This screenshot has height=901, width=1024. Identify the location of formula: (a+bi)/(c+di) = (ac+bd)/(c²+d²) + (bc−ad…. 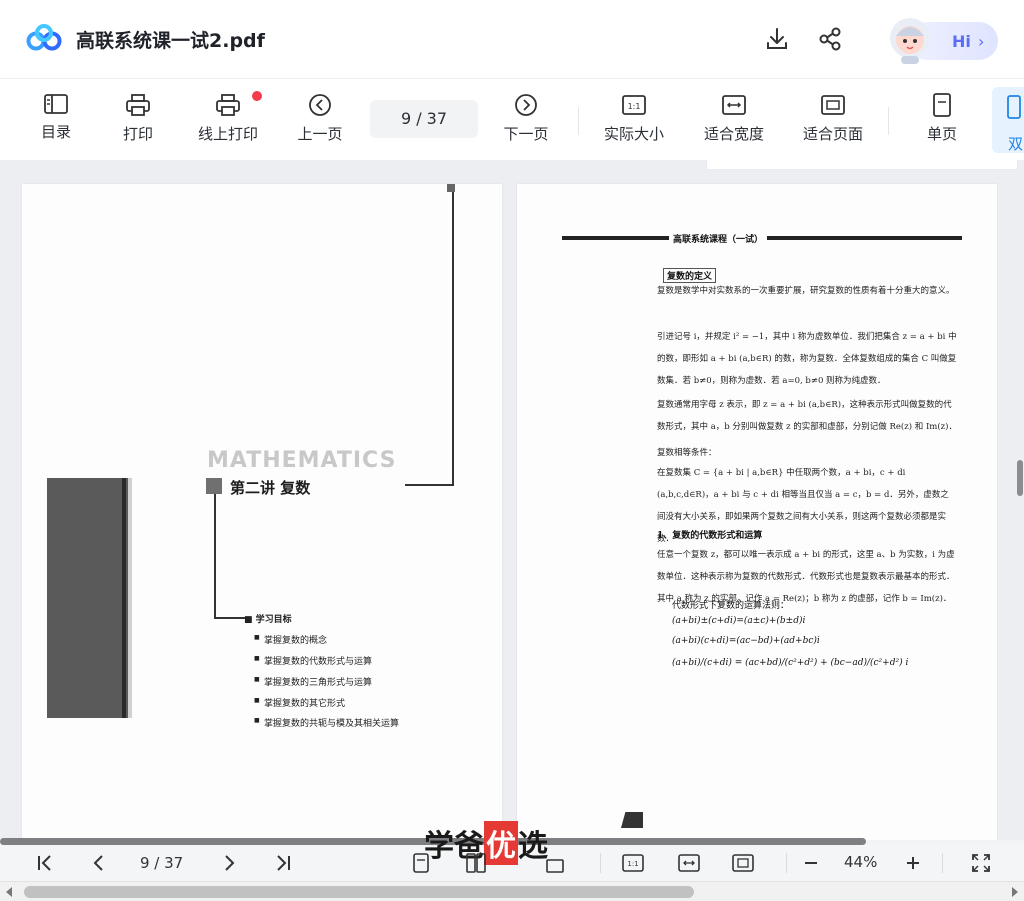
(790, 663).